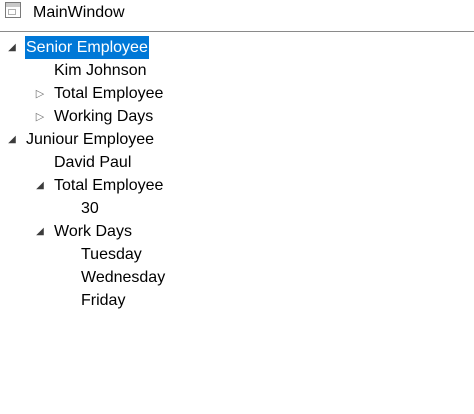  I want to click on app-window-icon, so click(13, 10).